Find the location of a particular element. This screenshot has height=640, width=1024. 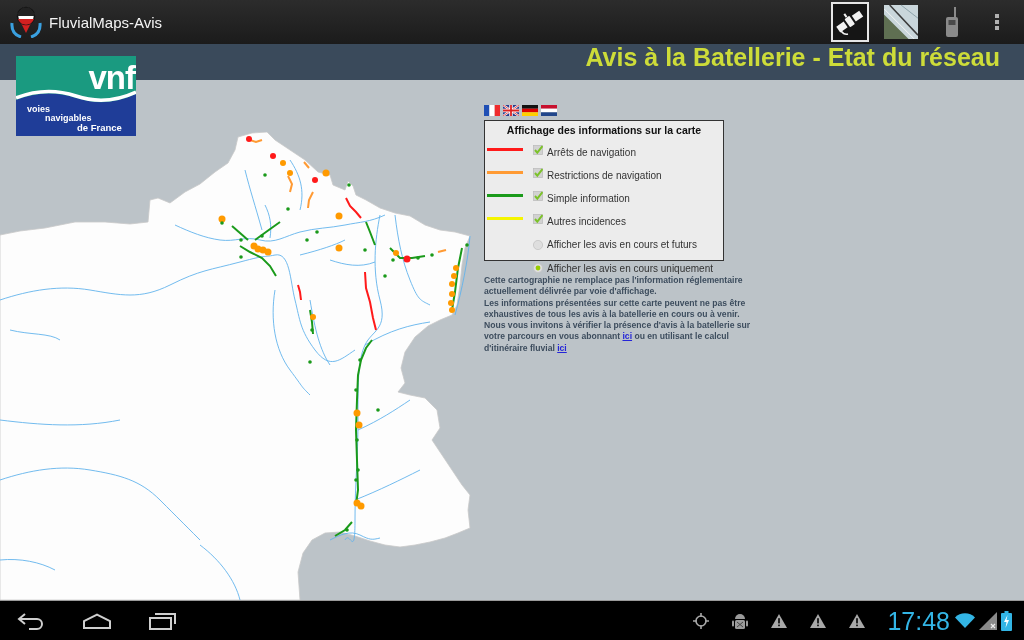

filter-label: Afficher les avis en cours uniquement is located at coordinates (630, 268).